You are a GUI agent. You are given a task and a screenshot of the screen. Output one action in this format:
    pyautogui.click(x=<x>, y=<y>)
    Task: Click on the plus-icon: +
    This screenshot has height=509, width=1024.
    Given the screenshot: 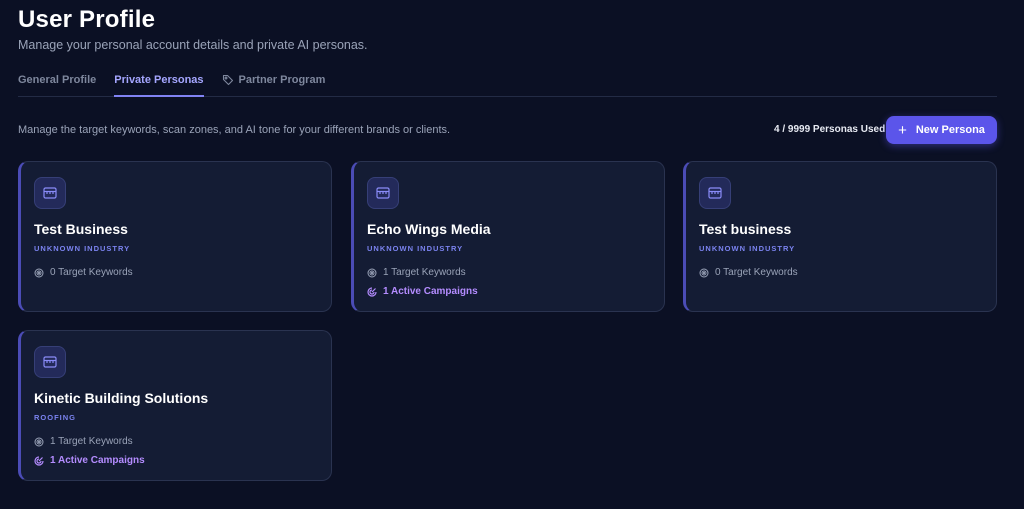 What is the action you would take?
    pyautogui.click(x=902, y=130)
    